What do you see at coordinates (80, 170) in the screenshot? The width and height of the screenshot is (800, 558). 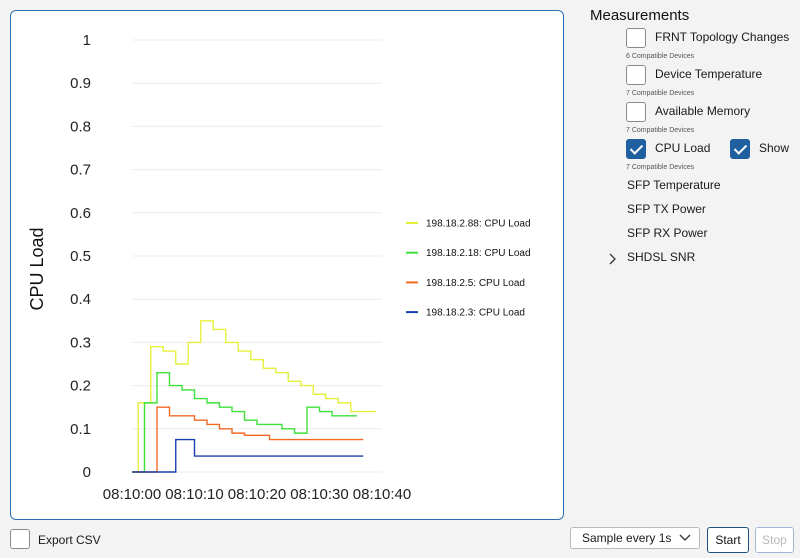 I see `y-tick-label: 0.7` at bounding box center [80, 170].